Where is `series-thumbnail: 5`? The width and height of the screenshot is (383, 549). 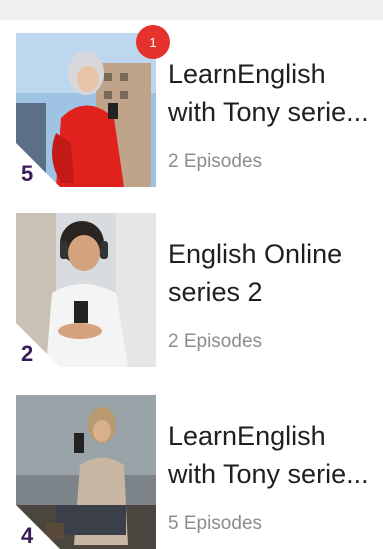 series-thumbnail: 5 is located at coordinates (86, 110).